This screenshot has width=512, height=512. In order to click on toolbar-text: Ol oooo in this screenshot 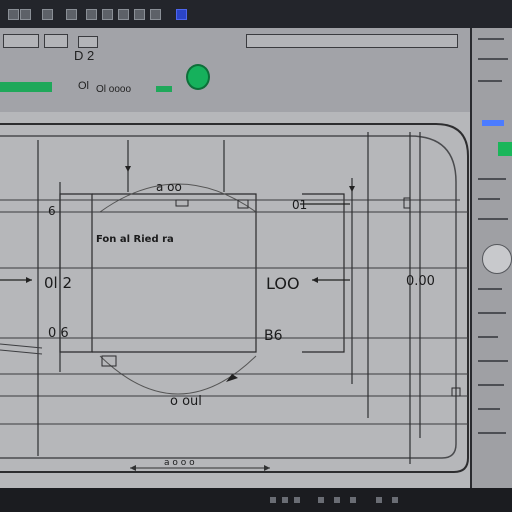, I will do `click(114, 89)`.